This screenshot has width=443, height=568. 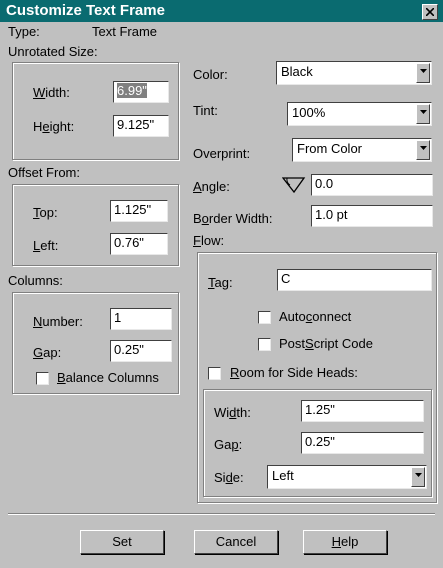 I want to click on tint-select: 100%, so click(x=359, y=114).